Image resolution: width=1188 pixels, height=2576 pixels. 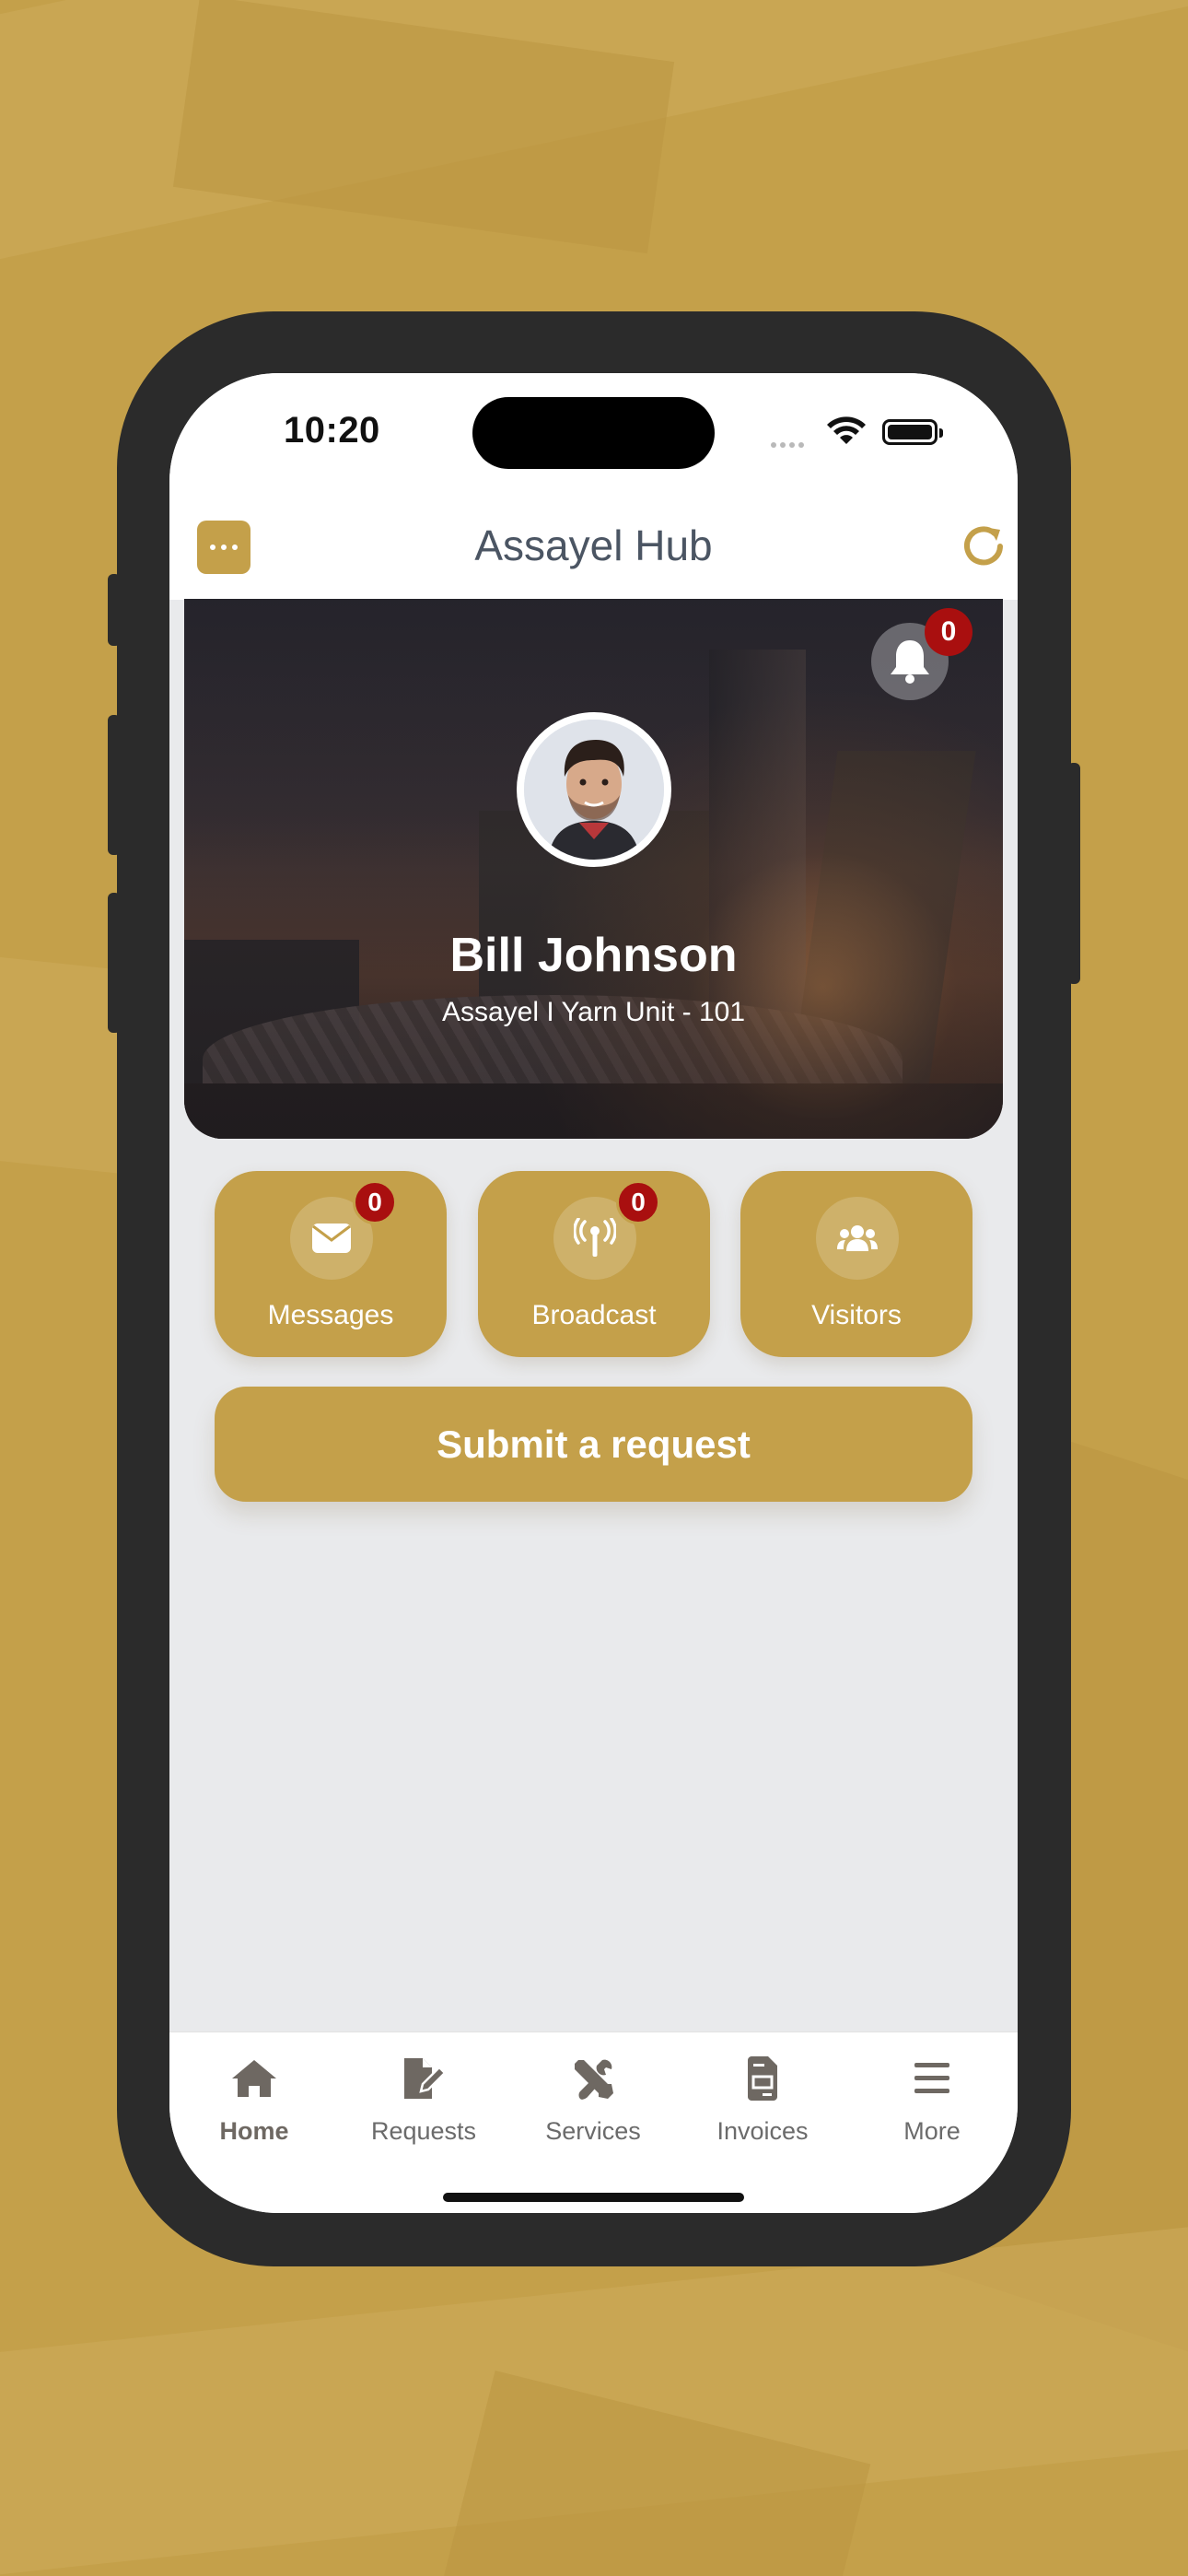 What do you see at coordinates (593, 1012) in the screenshot?
I see `user-unit: Assayel I Yarn Unit - 101` at bounding box center [593, 1012].